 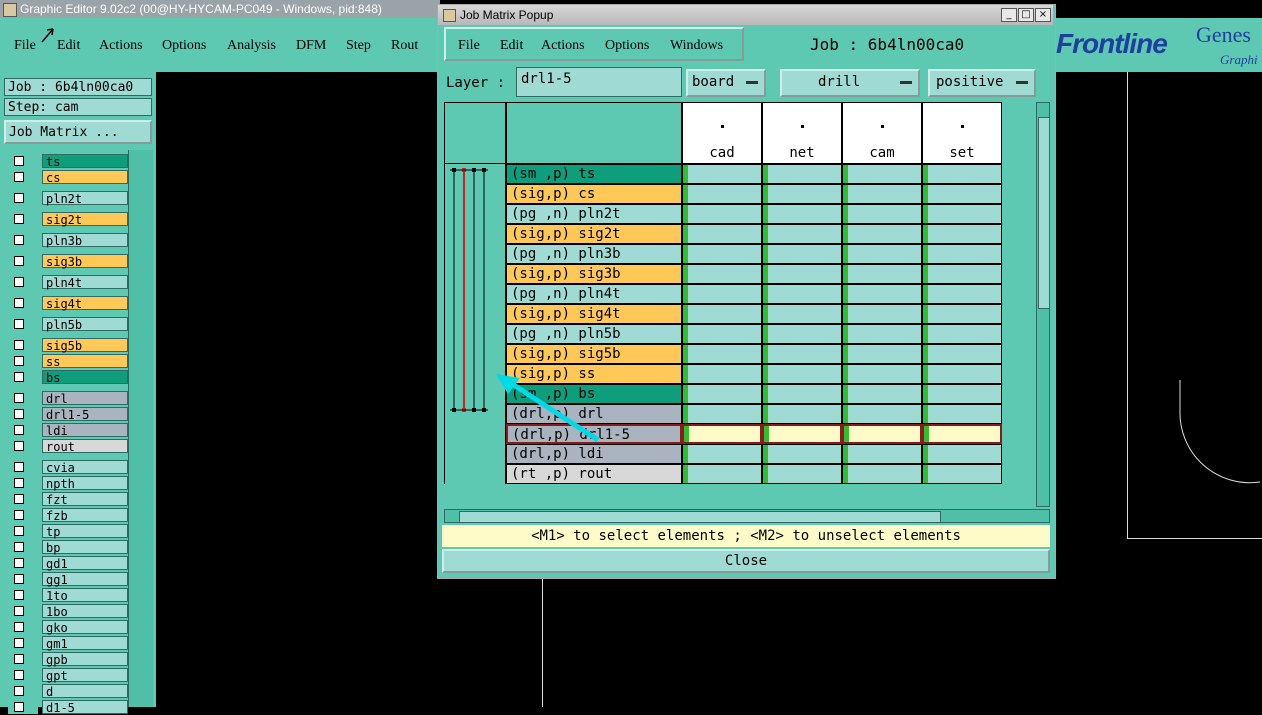 I want to click on popup-menu-windows: Windows, so click(x=696, y=46).